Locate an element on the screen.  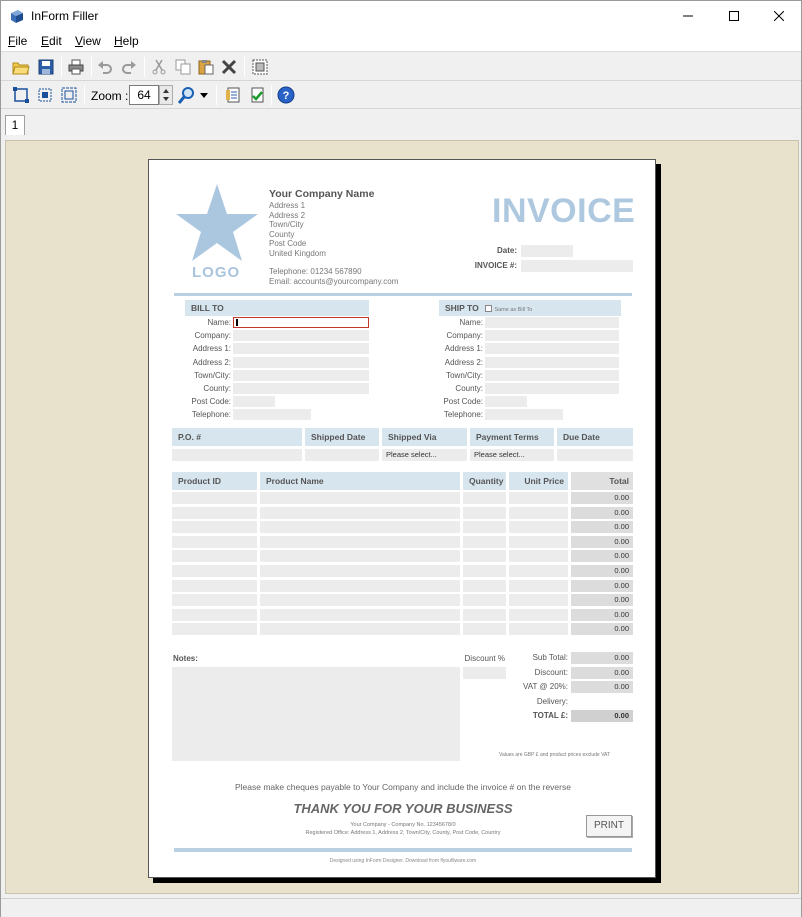
fit-page-button is located at coordinates (21, 95).